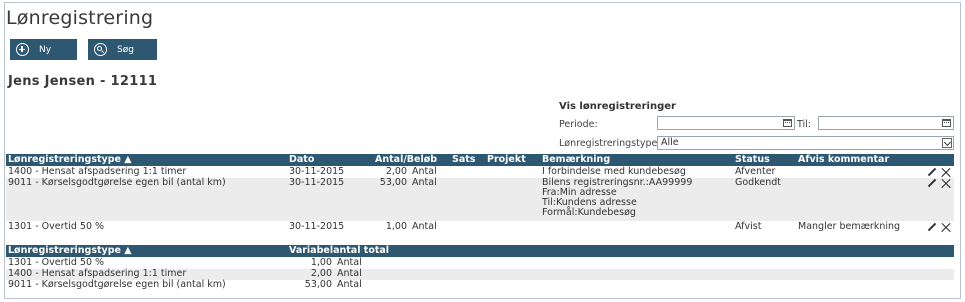 This screenshot has width=965, height=302. I want to click on row-remark-line: Formål:Kundebesøg, so click(589, 212).